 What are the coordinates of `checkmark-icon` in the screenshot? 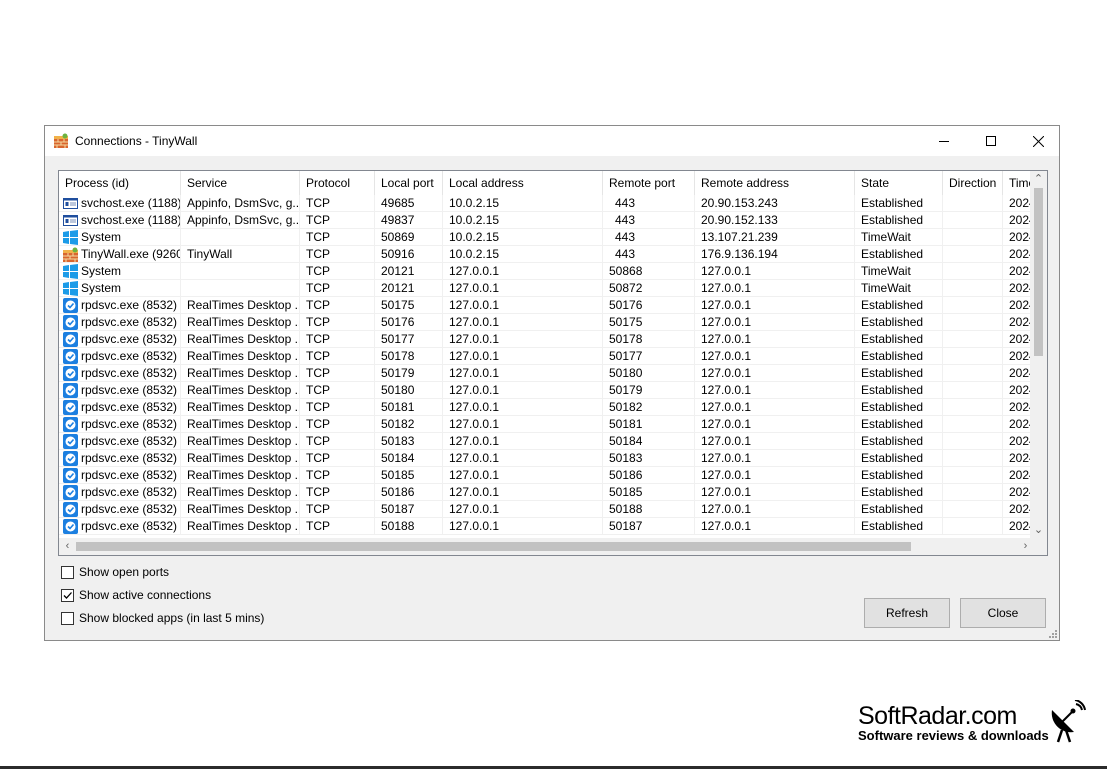 It's located at (67, 595).